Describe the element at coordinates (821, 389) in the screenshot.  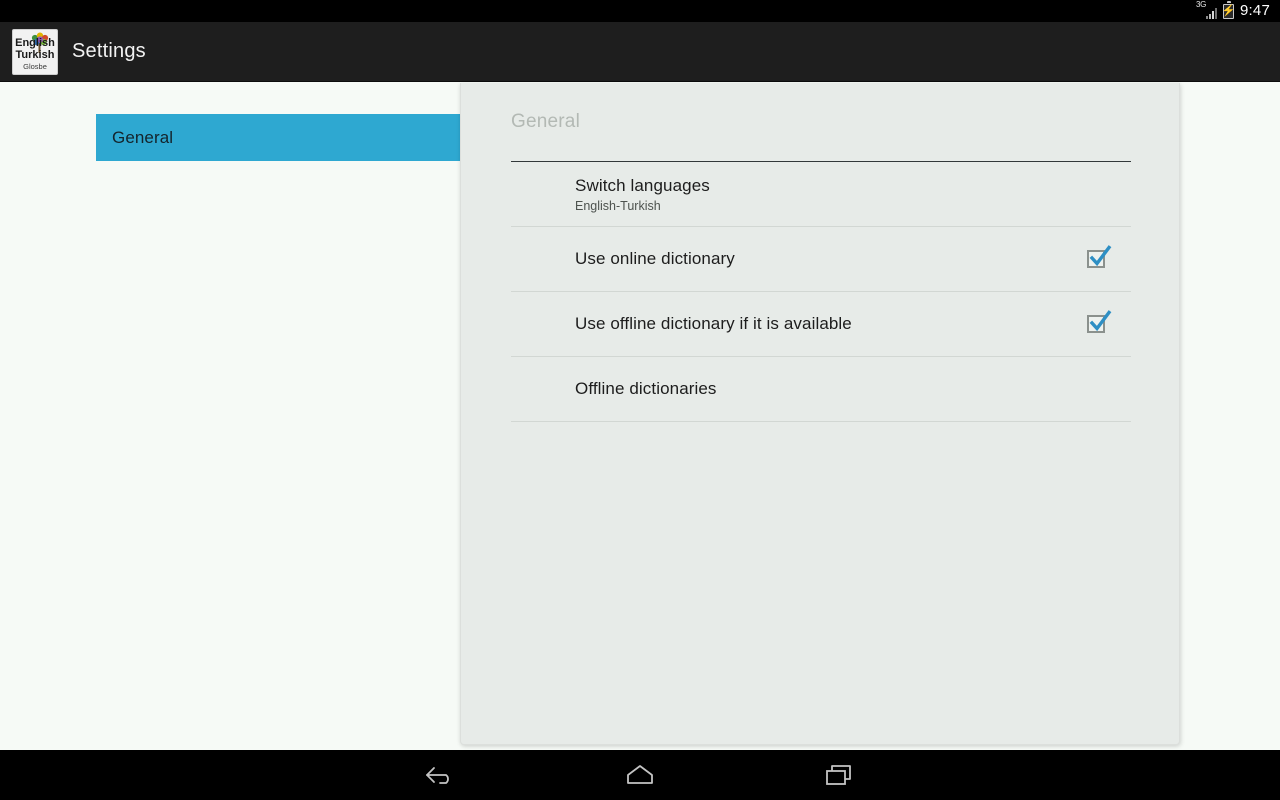
I see `preference-row-offline-dictionaries: Offline dictionaries` at that location.